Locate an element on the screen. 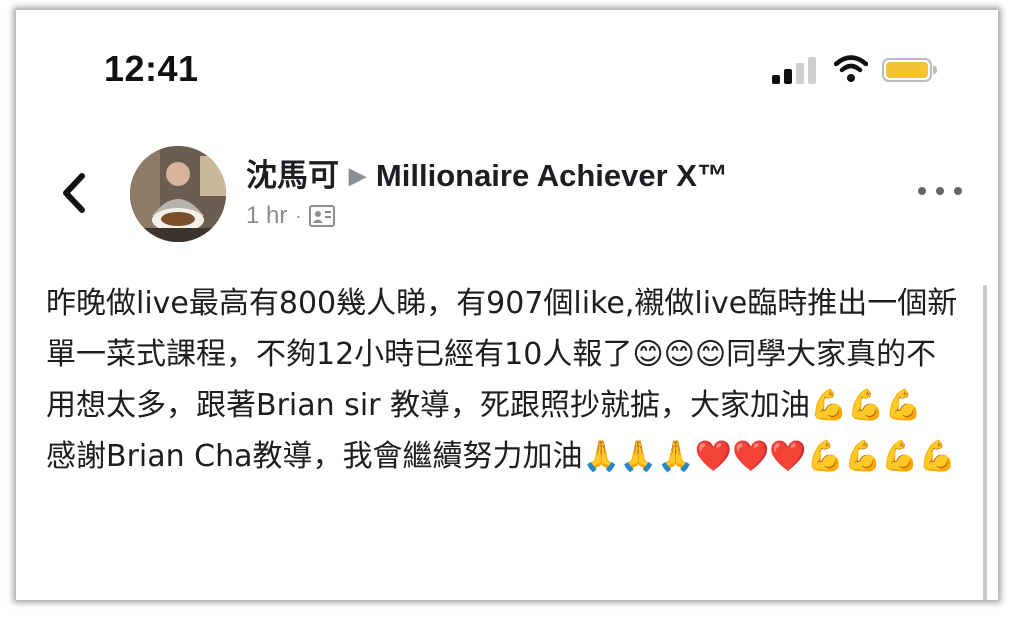  chevron-left-icon is located at coordinates (73, 193).